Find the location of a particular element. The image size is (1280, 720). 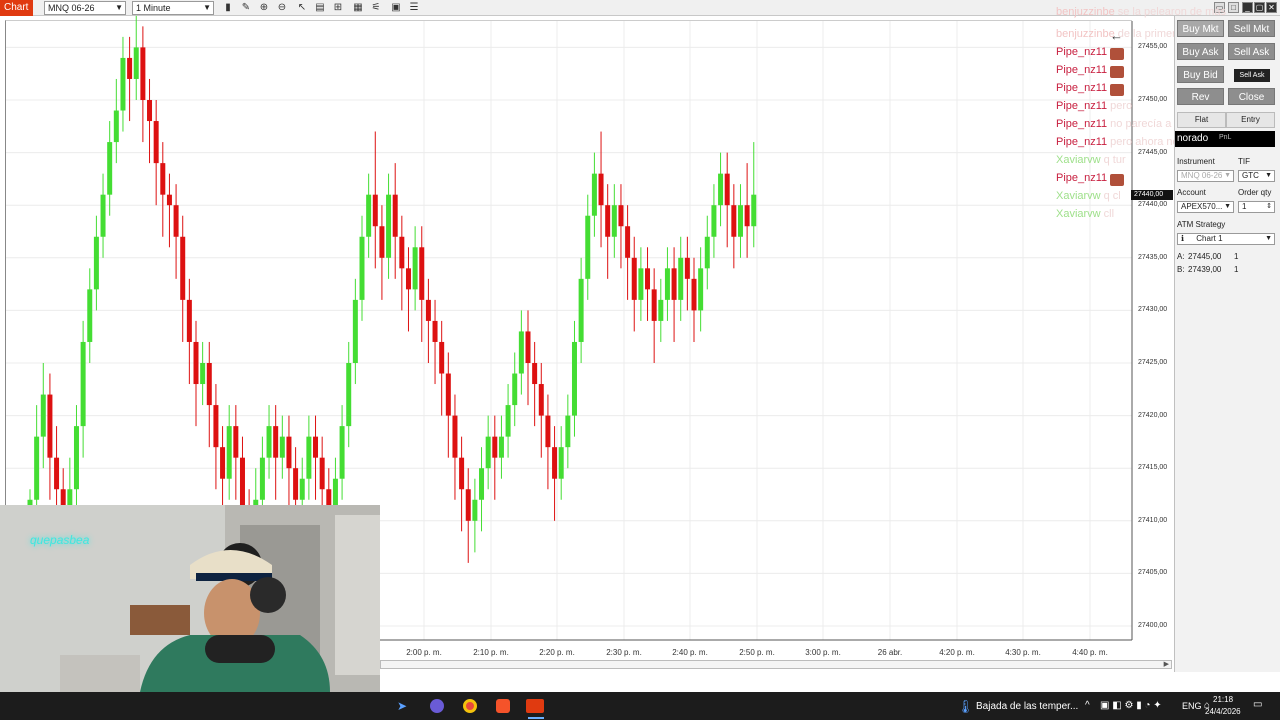

scroll-right-icon: ▶ is located at coordinates (1166, 664).